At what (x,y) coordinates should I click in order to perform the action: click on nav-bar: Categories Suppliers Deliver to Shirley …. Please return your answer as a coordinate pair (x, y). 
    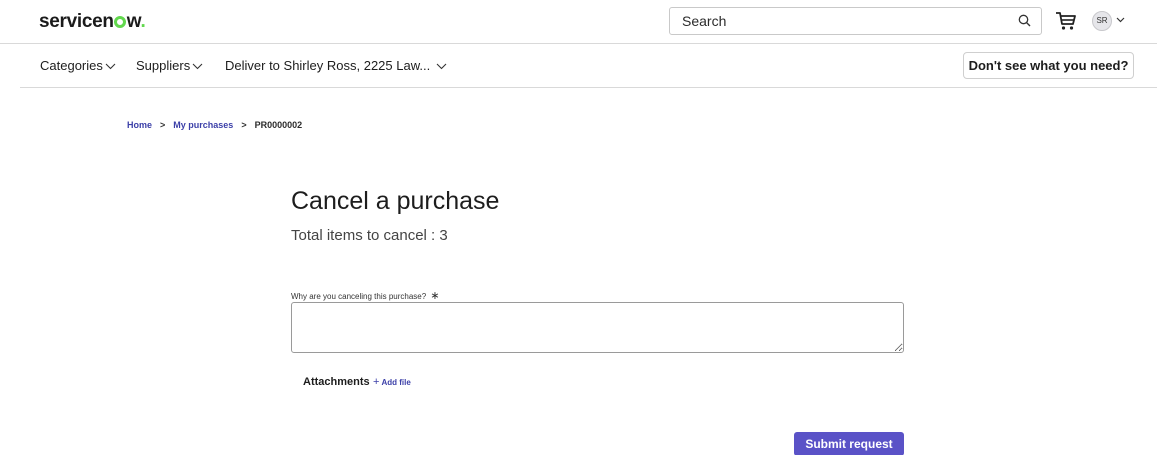
    Looking at the image, I should click on (588, 66).